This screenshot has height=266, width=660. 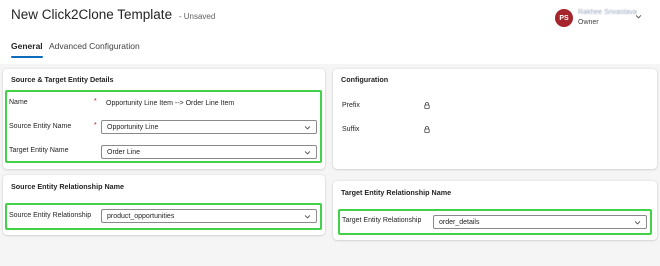 What do you see at coordinates (92, 14) in the screenshot?
I see `template-title: New Click2Clone Template` at bounding box center [92, 14].